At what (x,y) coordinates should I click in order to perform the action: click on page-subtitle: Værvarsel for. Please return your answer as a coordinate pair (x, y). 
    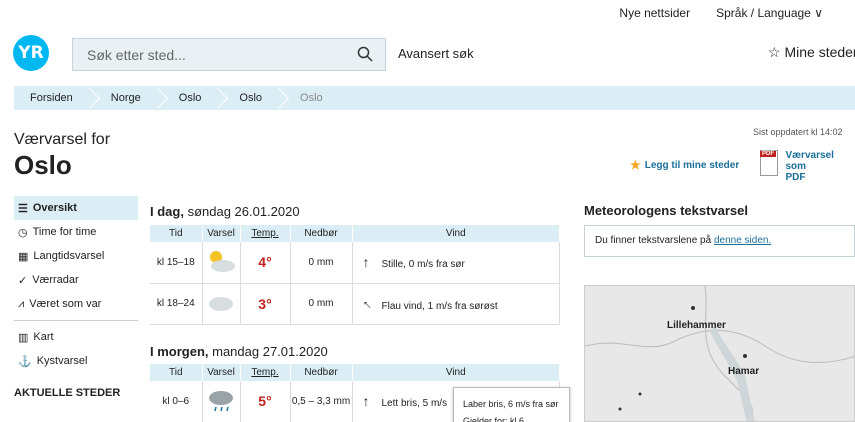
    Looking at the image, I should click on (62, 139).